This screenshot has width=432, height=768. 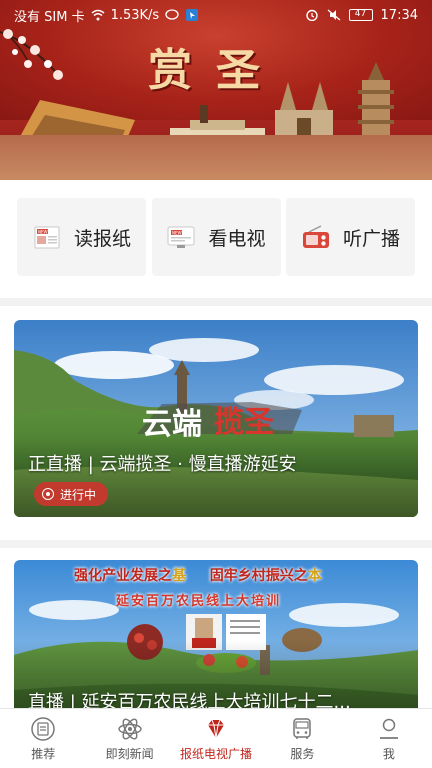 What do you see at coordinates (302, 728) in the screenshot?
I see `bus-icon` at bounding box center [302, 728].